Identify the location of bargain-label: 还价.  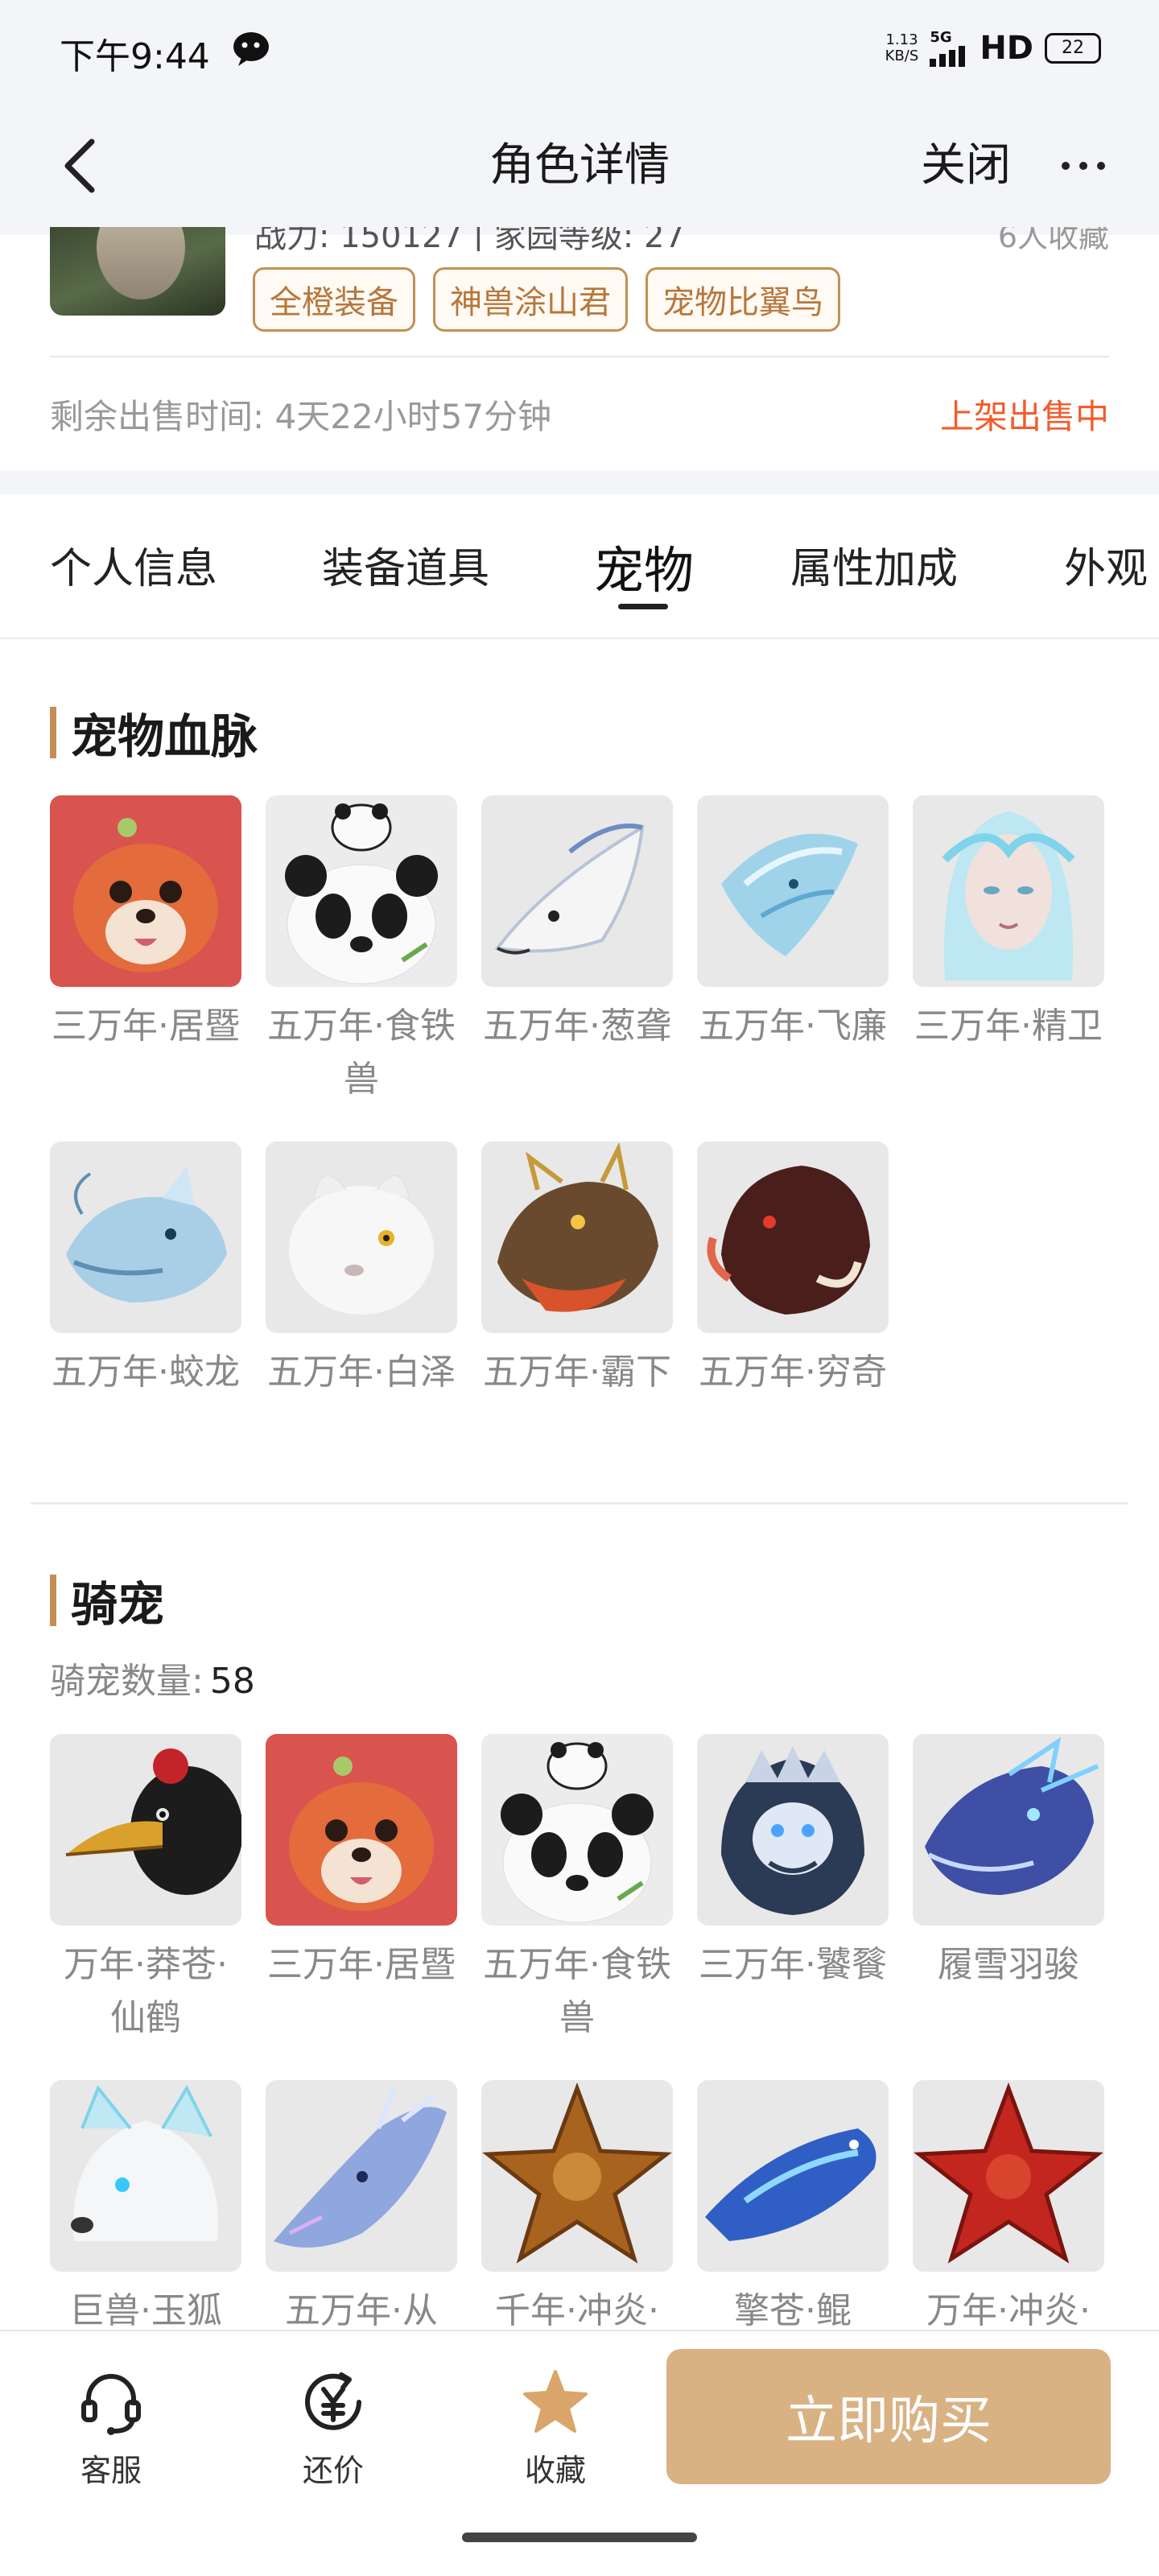
(333, 2470).